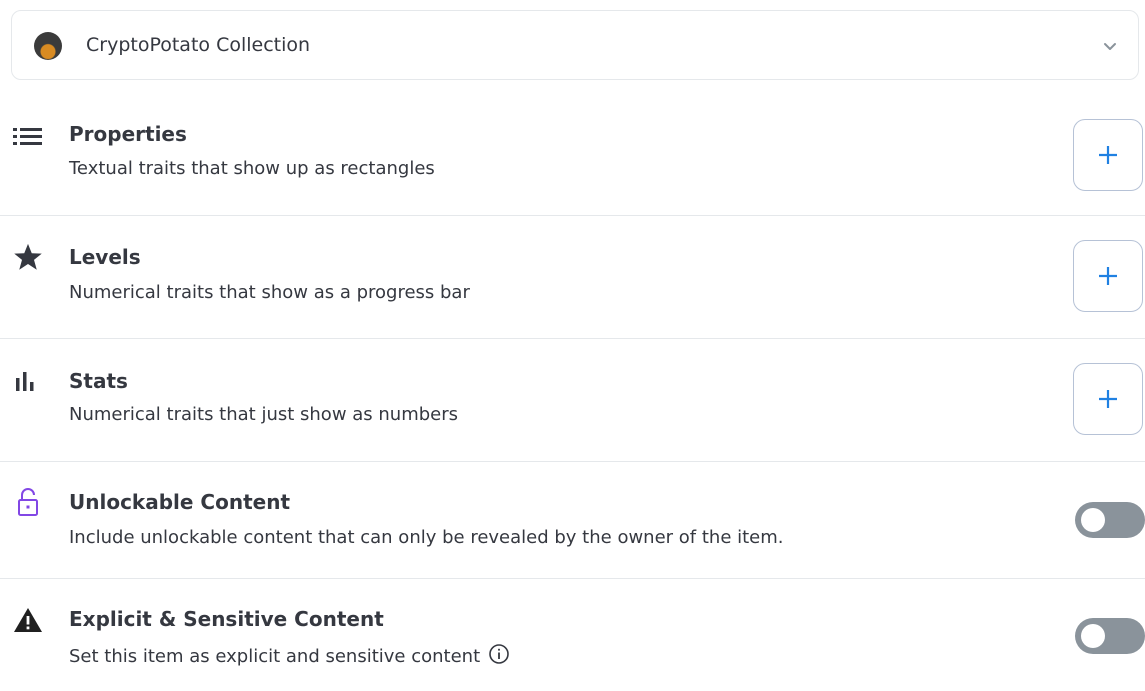 Image resolution: width=1145 pixels, height=691 pixels. What do you see at coordinates (1110, 46) in the screenshot?
I see `chevron-down-icon` at bounding box center [1110, 46].